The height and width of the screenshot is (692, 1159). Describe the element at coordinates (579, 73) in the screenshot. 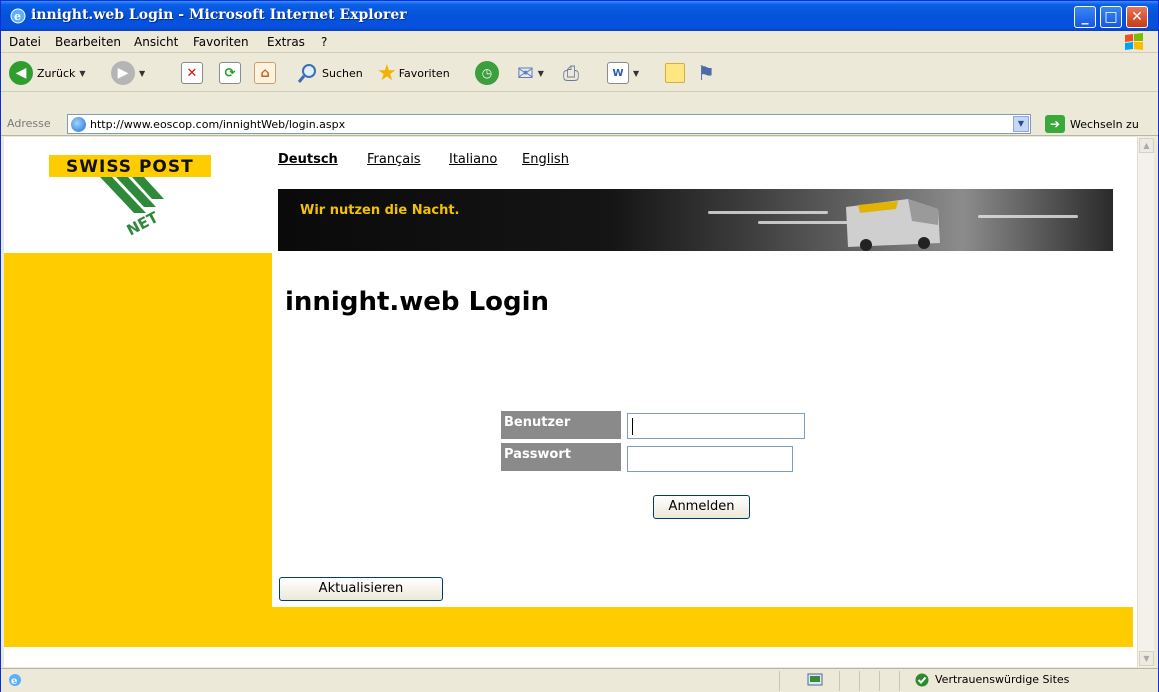

I see `toolbar: ◀ Zurück ▼ ▶ ▼ ✕ ⟳ ⌂ Suchen ★ Favoriten` at that location.